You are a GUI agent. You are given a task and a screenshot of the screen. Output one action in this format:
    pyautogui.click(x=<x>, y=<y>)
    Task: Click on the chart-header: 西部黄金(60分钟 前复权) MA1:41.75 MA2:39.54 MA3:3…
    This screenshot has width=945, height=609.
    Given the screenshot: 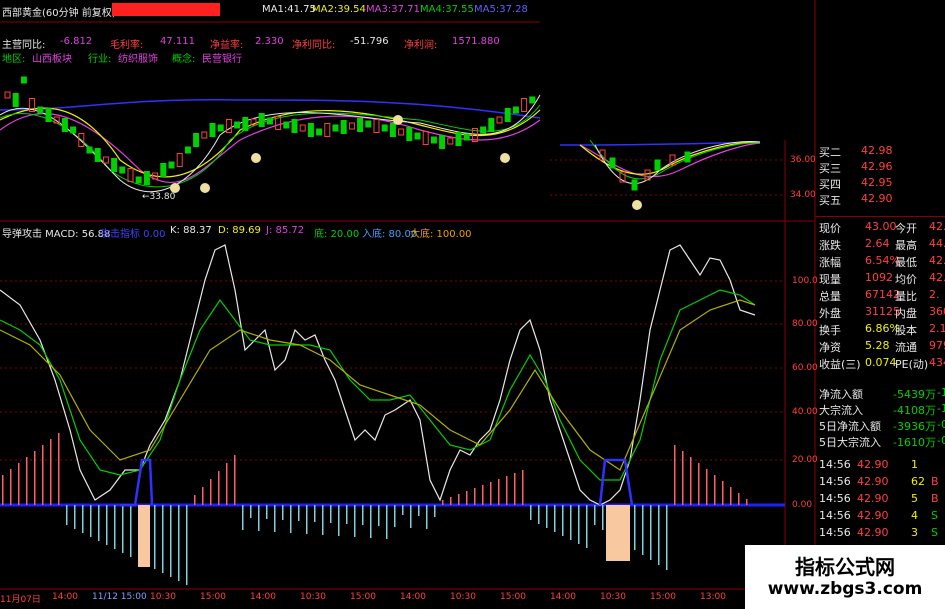 What is the action you would take?
    pyautogui.click(x=270, y=11)
    